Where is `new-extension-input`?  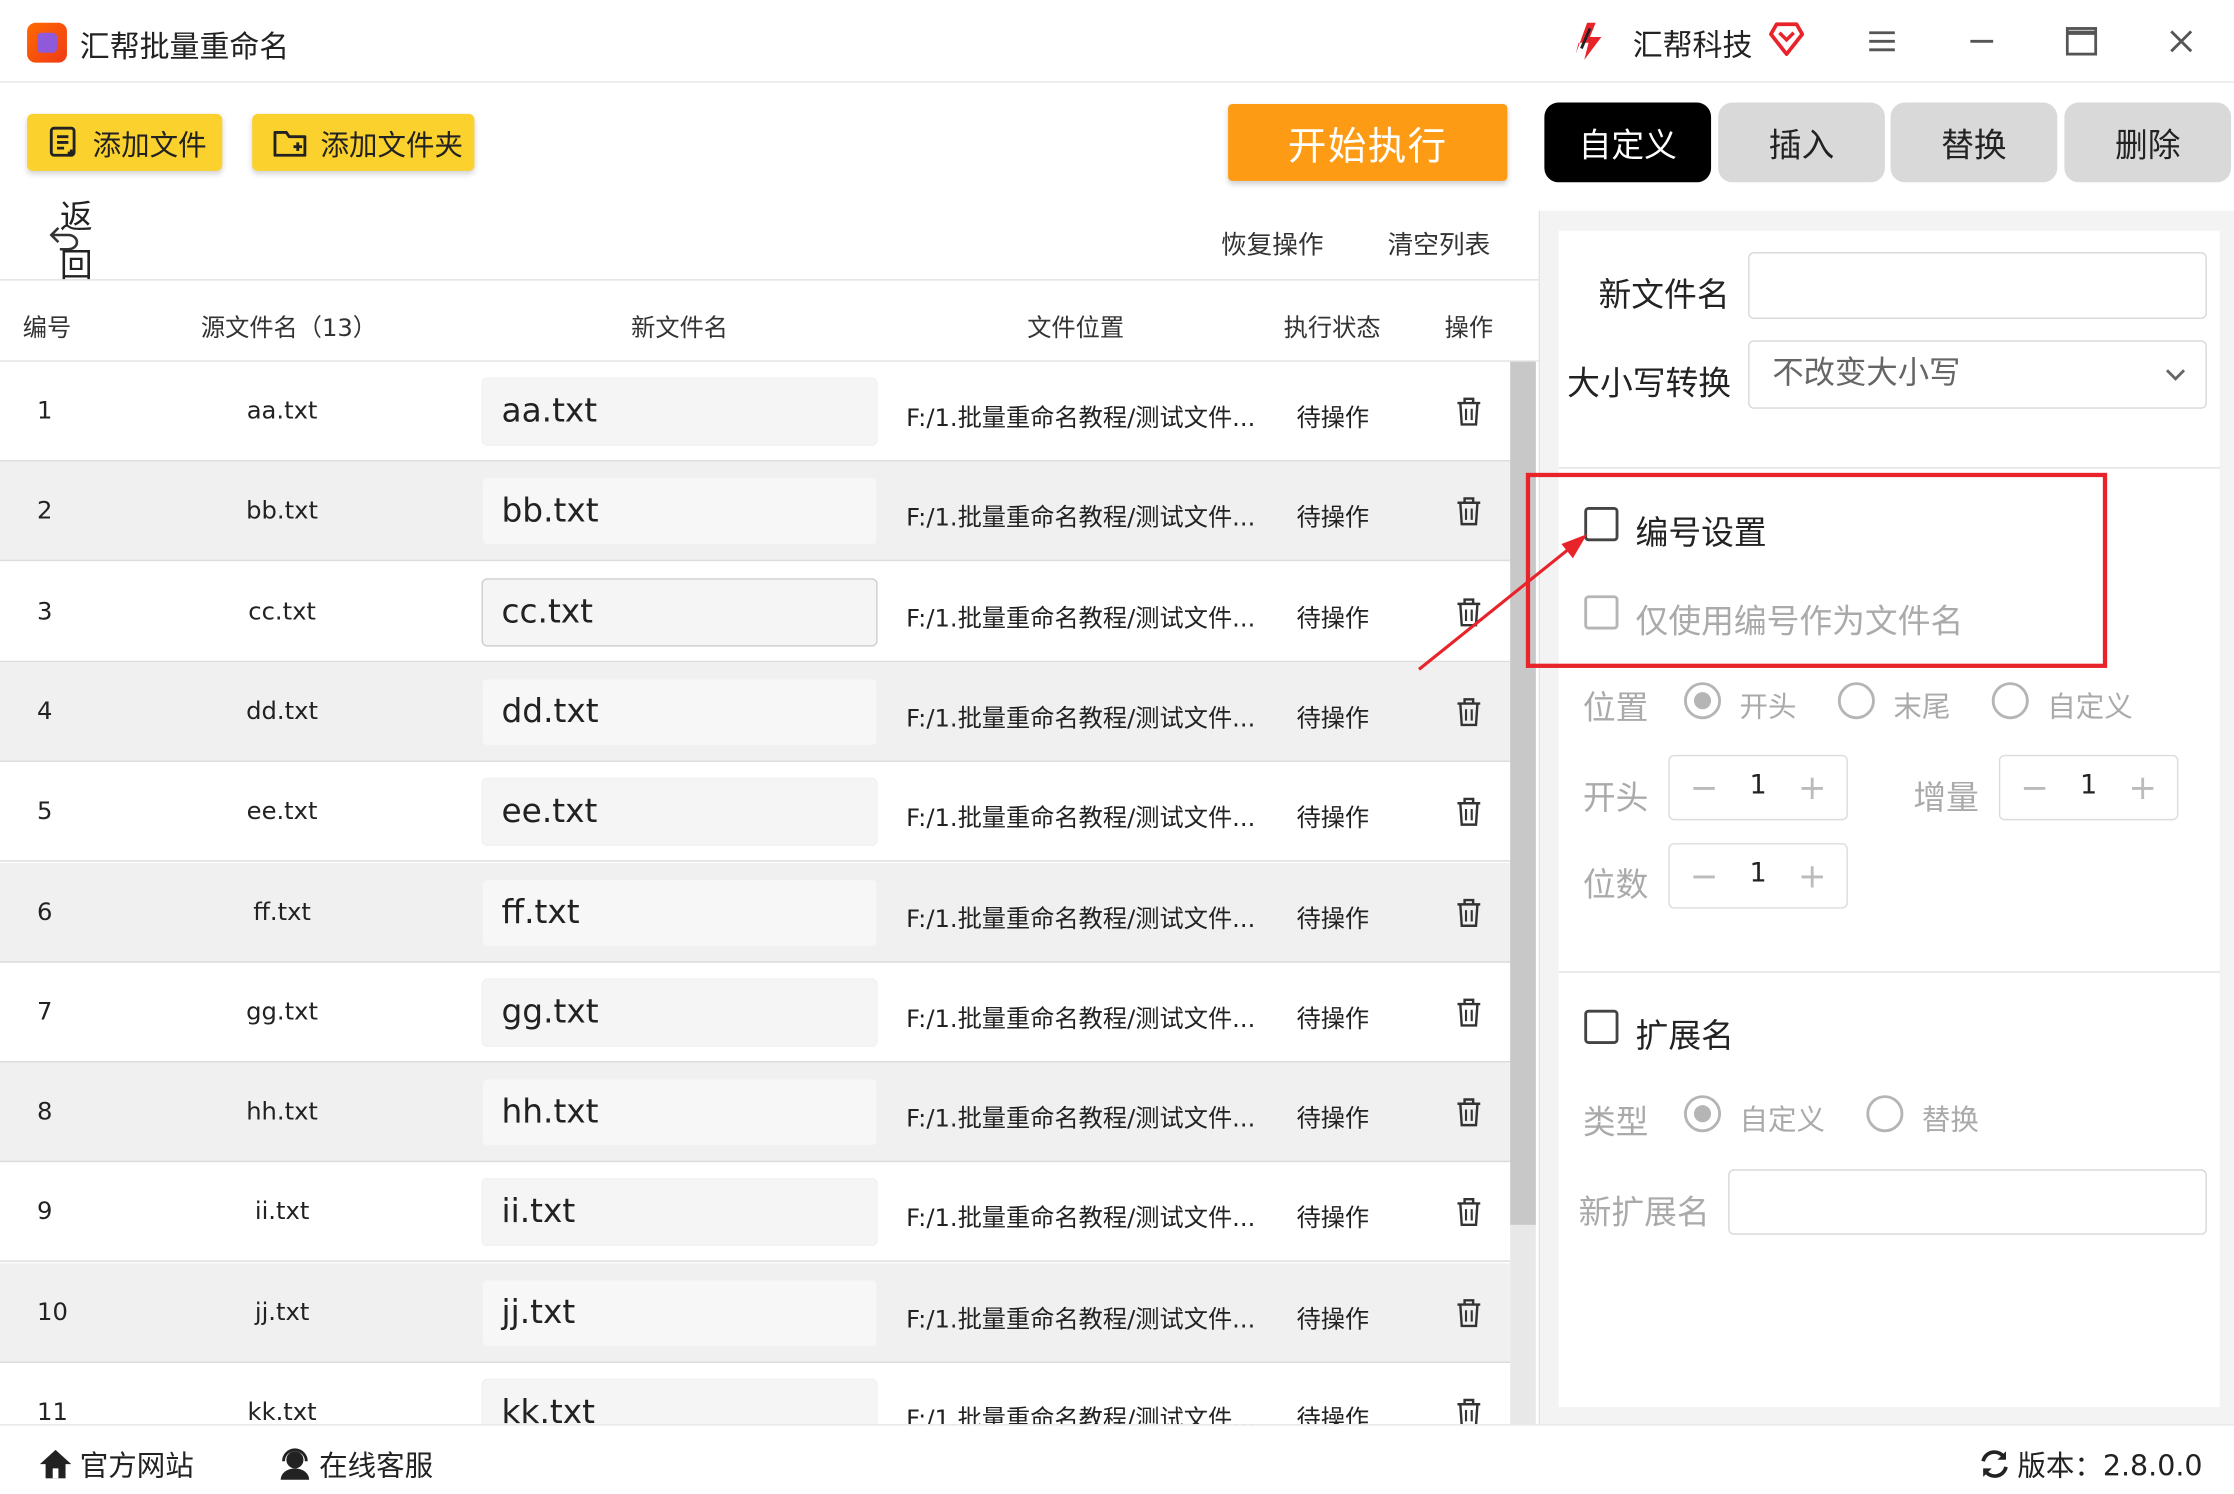
new-extension-input is located at coordinates (1967, 1202).